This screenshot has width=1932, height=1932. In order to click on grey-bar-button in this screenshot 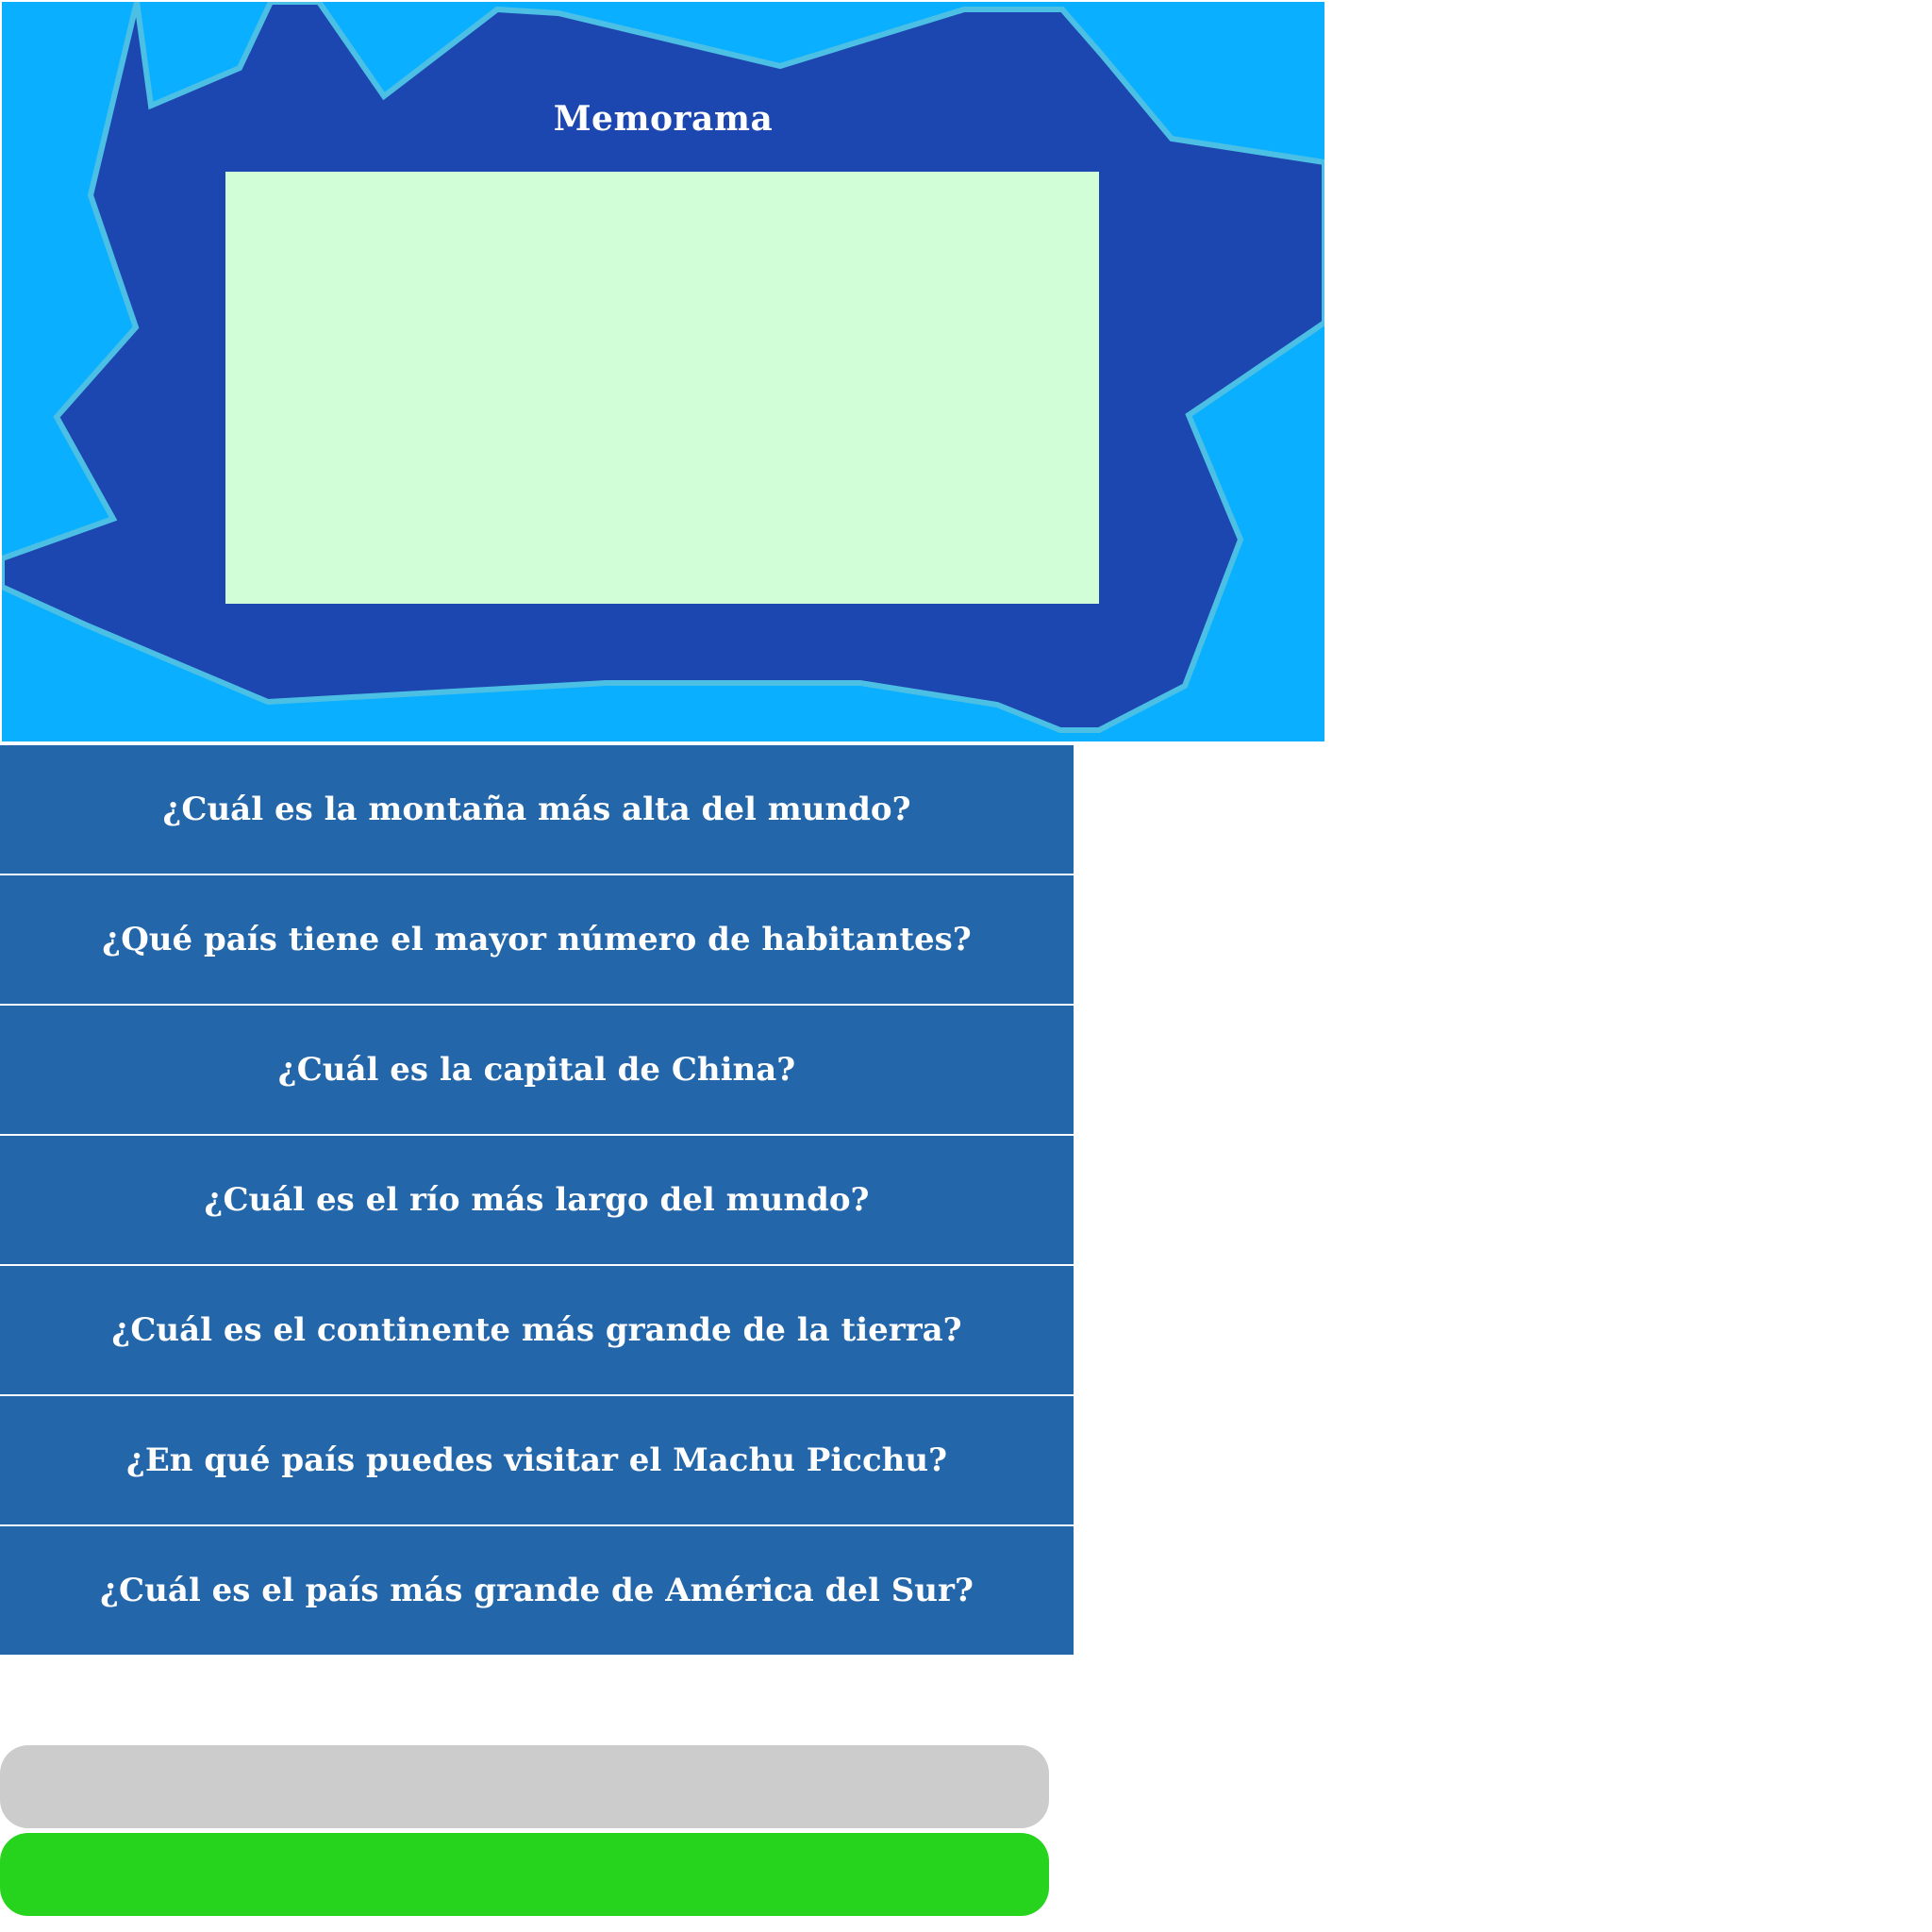, I will do `click(524, 1787)`.